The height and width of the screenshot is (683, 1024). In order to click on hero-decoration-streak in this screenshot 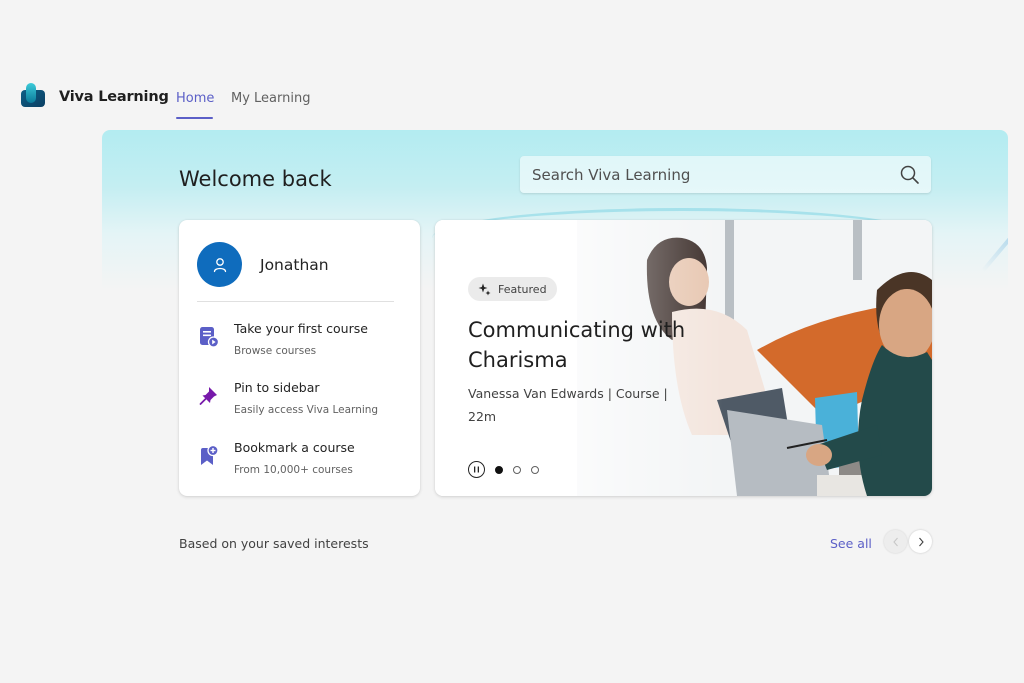, I will do `click(994, 248)`.